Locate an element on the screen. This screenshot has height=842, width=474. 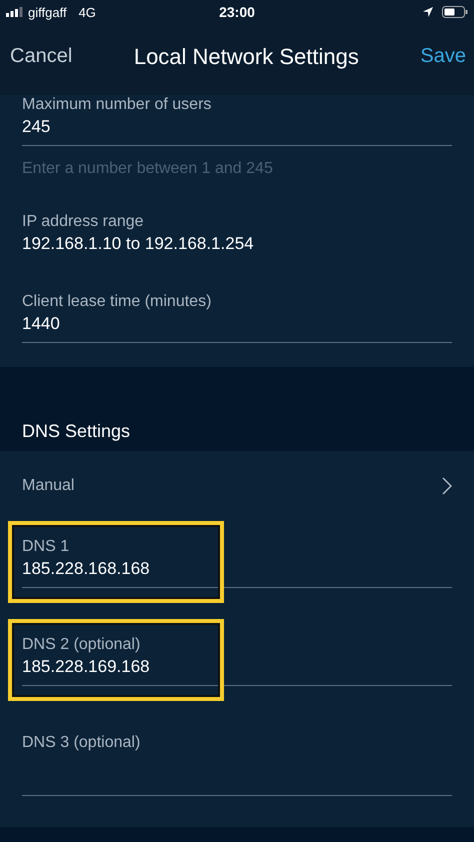
network-type: 4G is located at coordinates (87, 12).